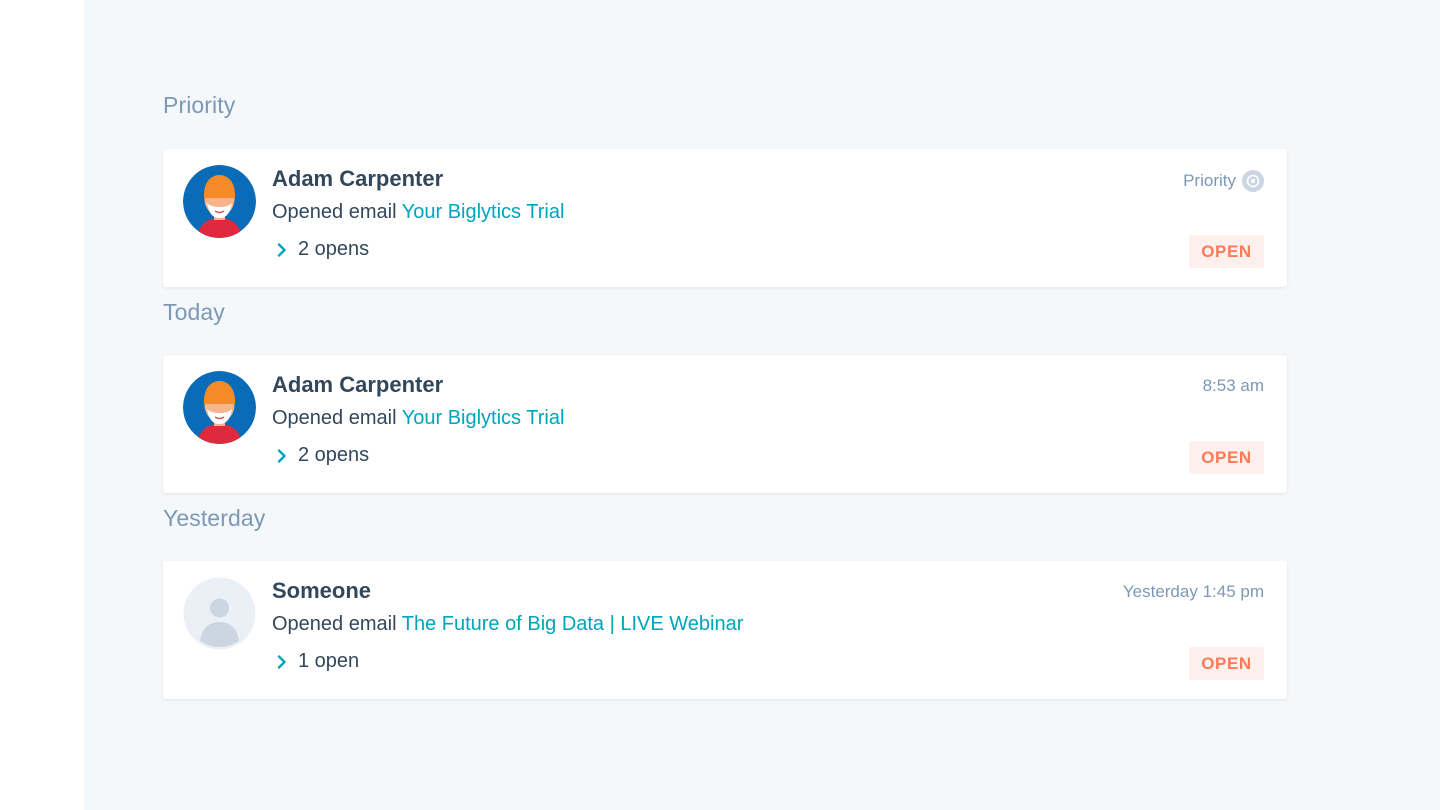  I want to click on section-title-yesterday: Yesterday, so click(214, 518).